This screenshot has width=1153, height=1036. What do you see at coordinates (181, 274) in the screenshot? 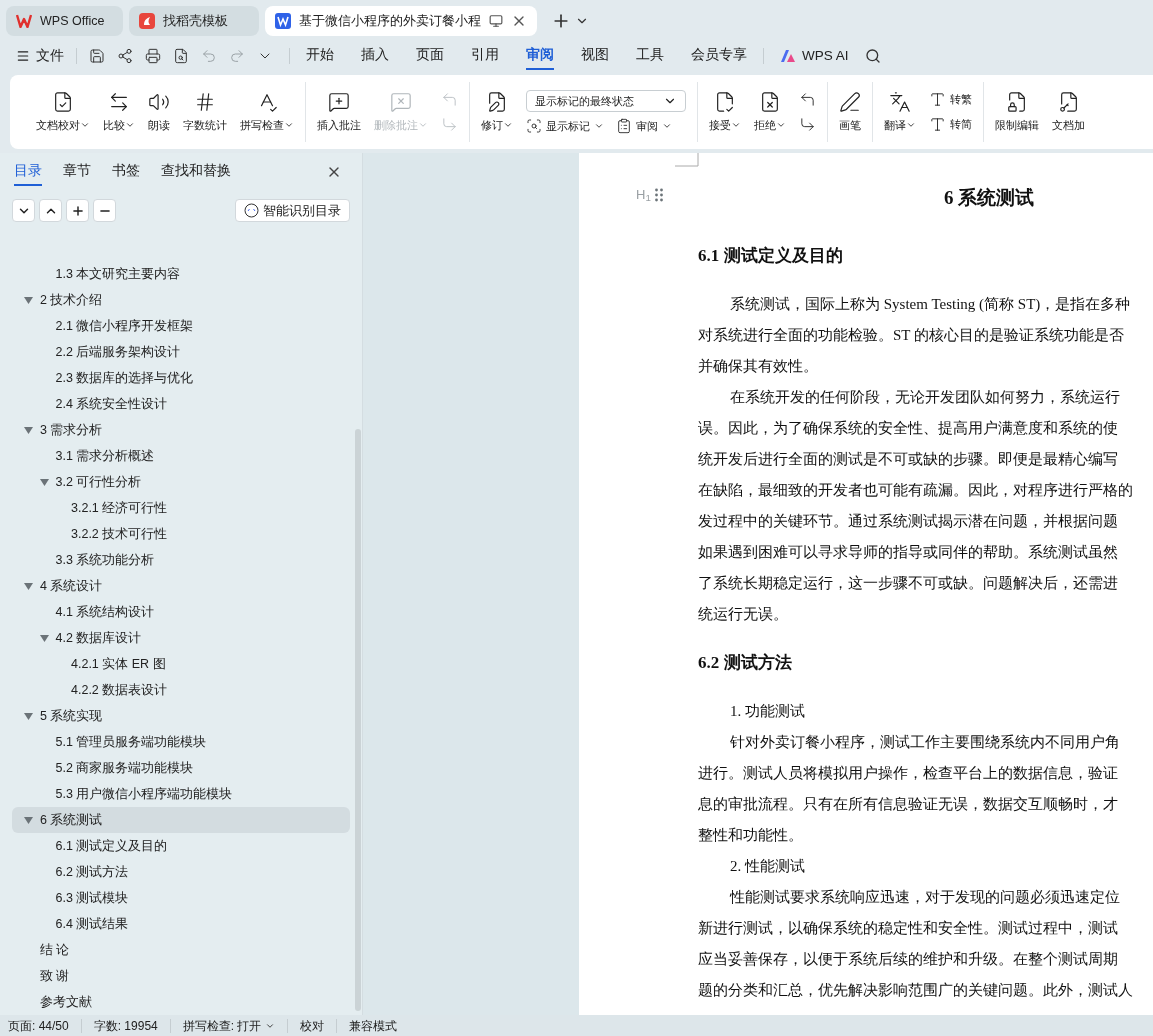
I see `toc-item: 1.3 本文研究主要内容` at bounding box center [181, 274].